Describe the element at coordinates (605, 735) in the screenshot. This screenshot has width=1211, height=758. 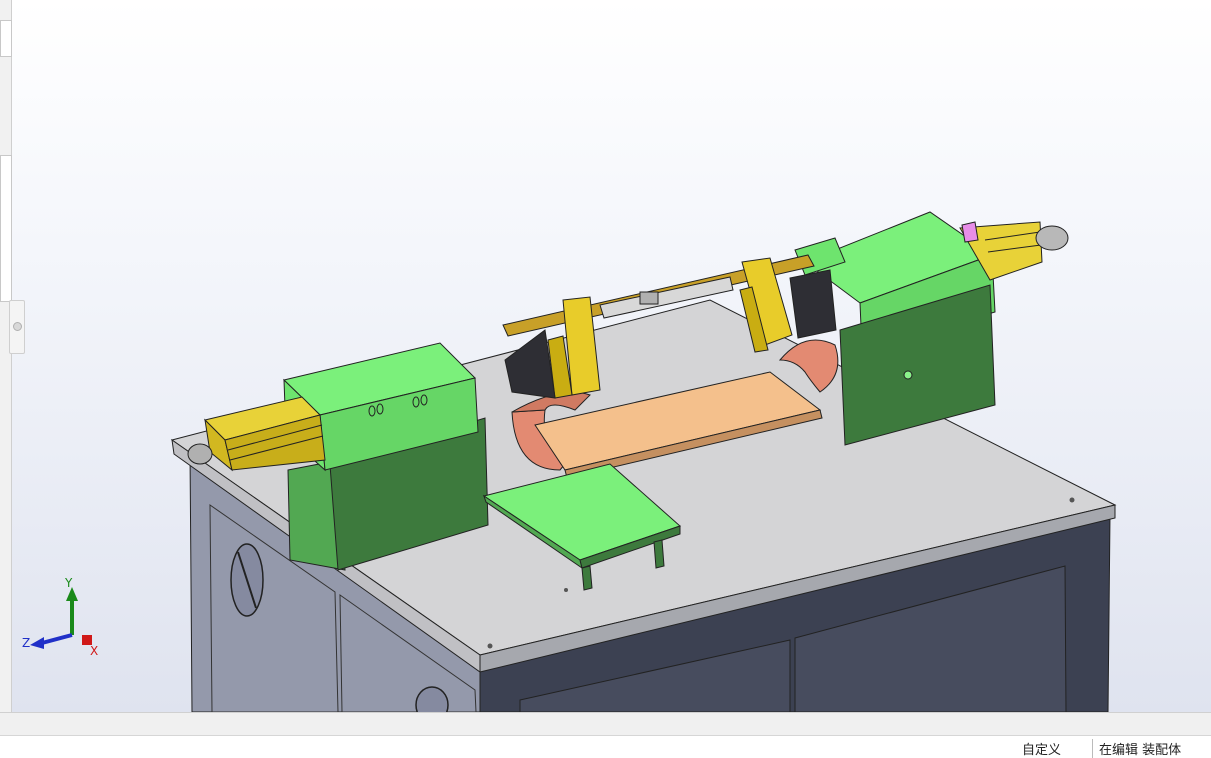
I see `status-bar: 自定义 在编辑 装配体` at that location.